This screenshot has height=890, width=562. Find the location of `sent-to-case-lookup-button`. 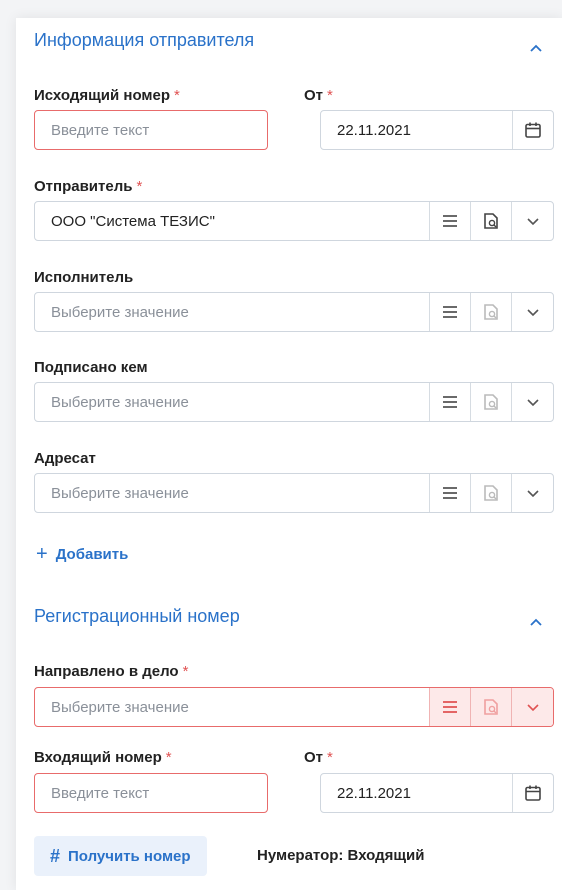

sent-to-case-lookup-button is located at coordinates (490, 707).